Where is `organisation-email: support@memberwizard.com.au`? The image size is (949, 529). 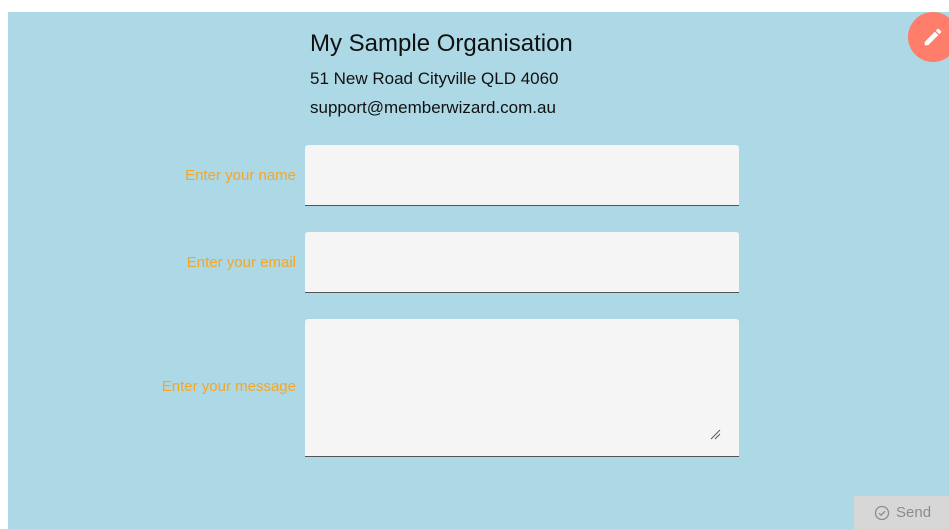 organisation-email: support@memberwizard.com.au is located at coordinates (433, 107).